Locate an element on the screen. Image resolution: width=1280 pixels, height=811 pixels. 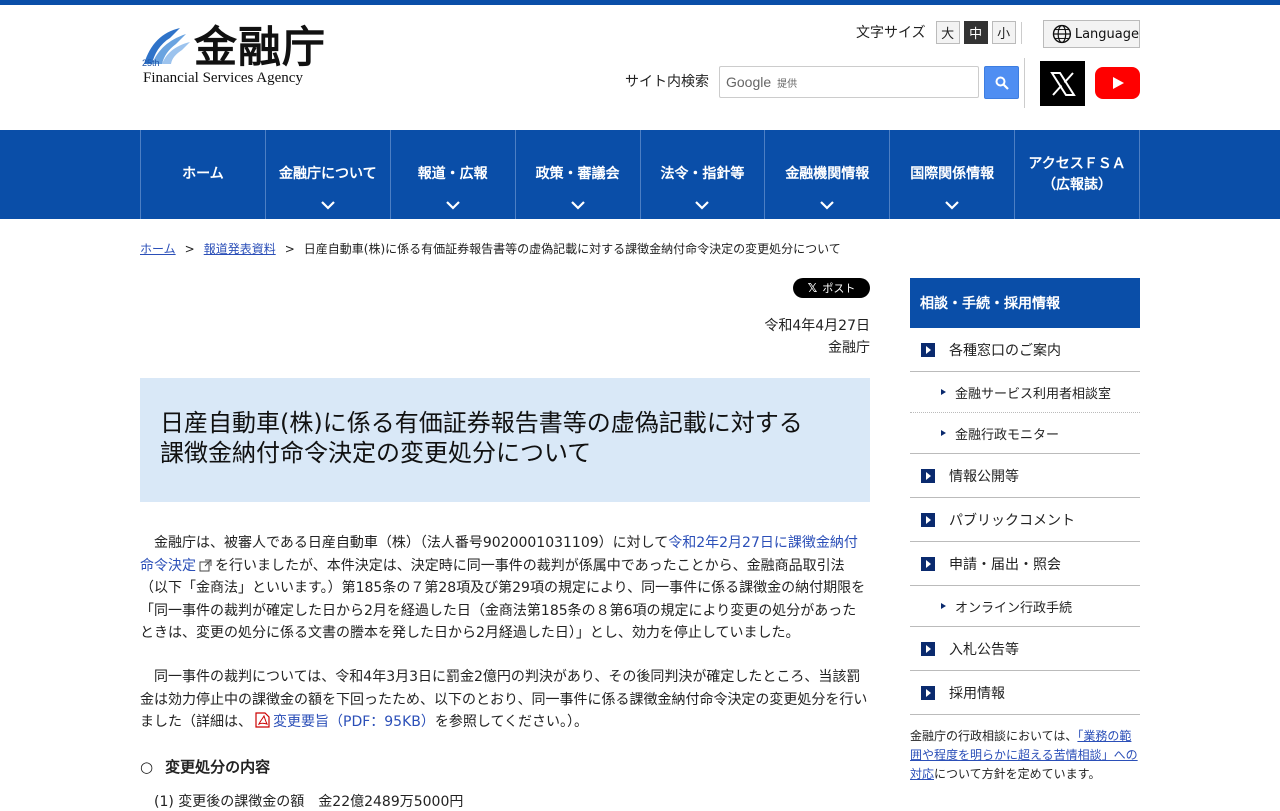
font-size-large-button: 大 is located at coordinates (947, 32).